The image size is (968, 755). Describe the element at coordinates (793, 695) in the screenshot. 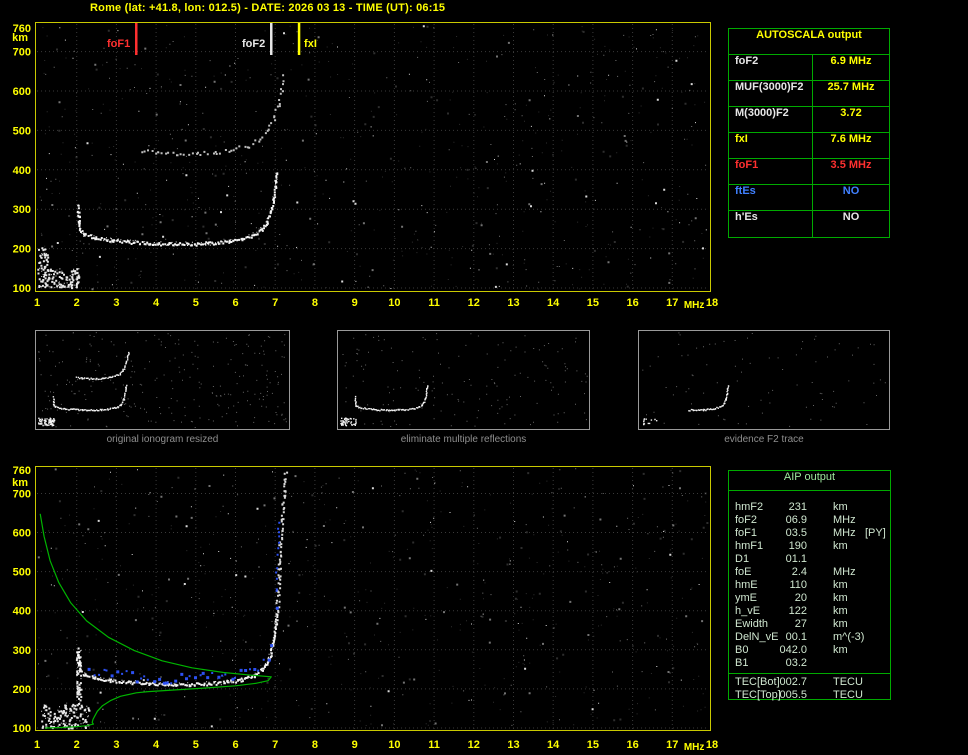

I see `aip-value: 005.5` at that location.